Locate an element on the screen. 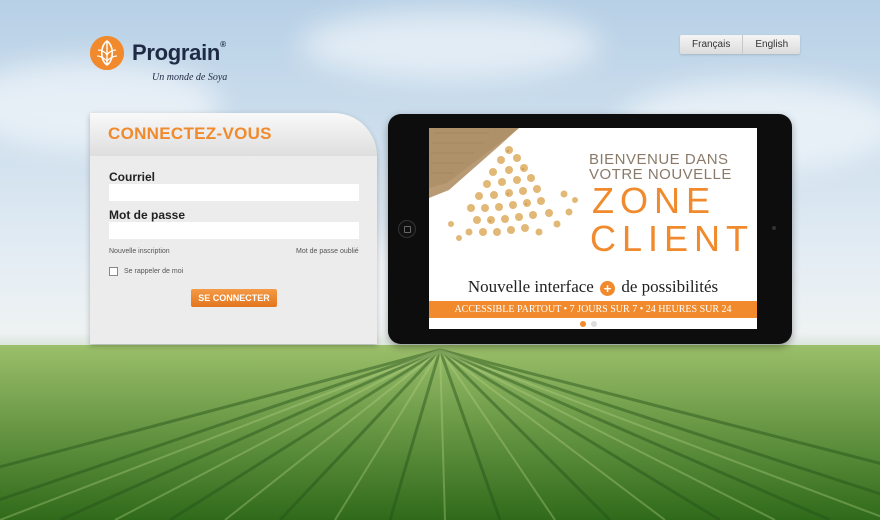 The width and height of the screenshot is (880, 520). new-account-link: Nouvelle inscription is located at coordinates (139, 251).